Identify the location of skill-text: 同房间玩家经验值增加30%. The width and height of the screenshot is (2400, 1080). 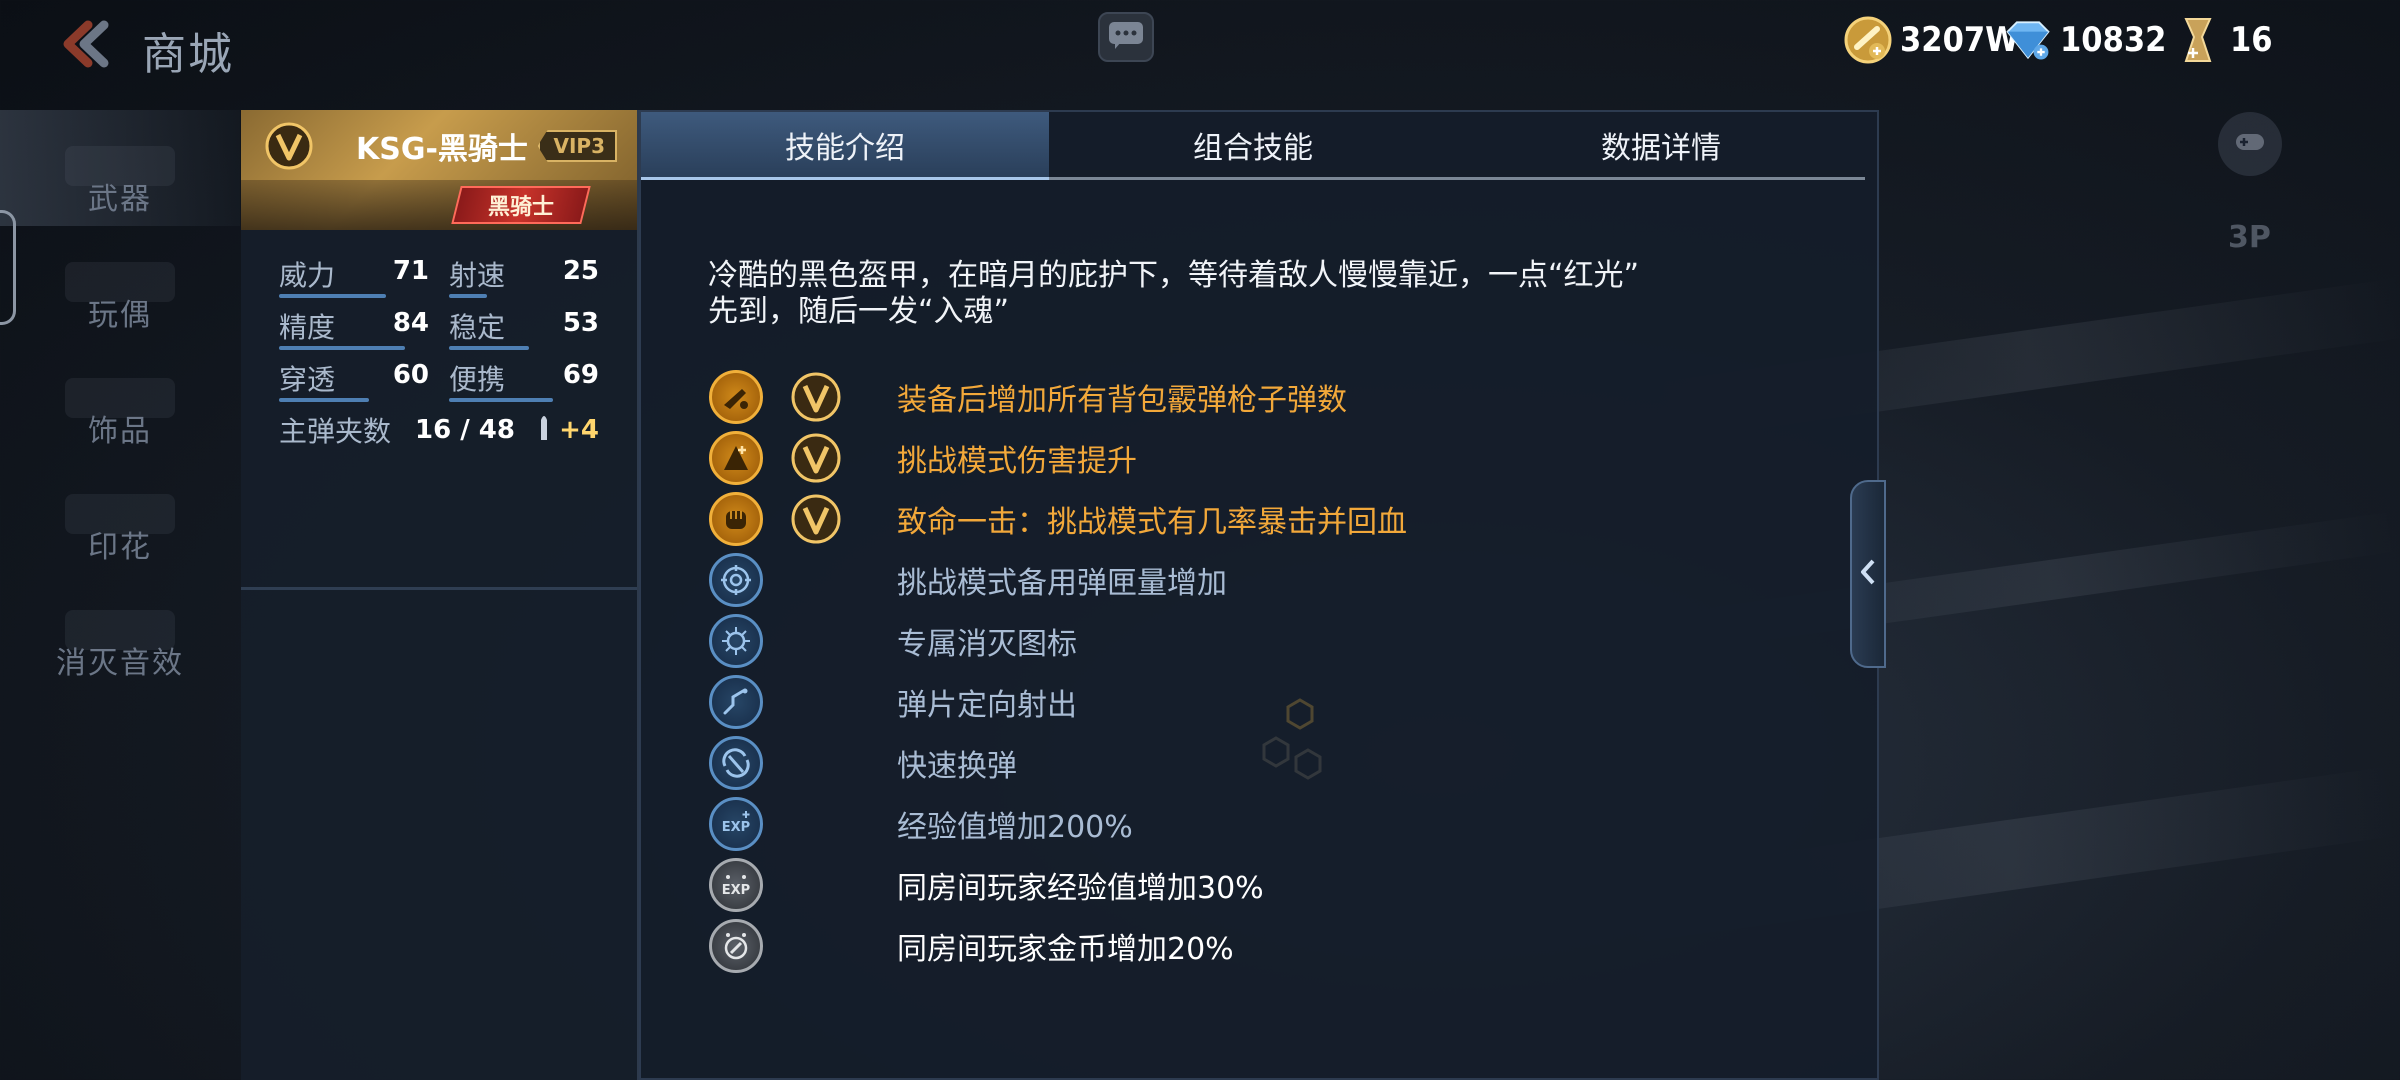
(1080, 888).